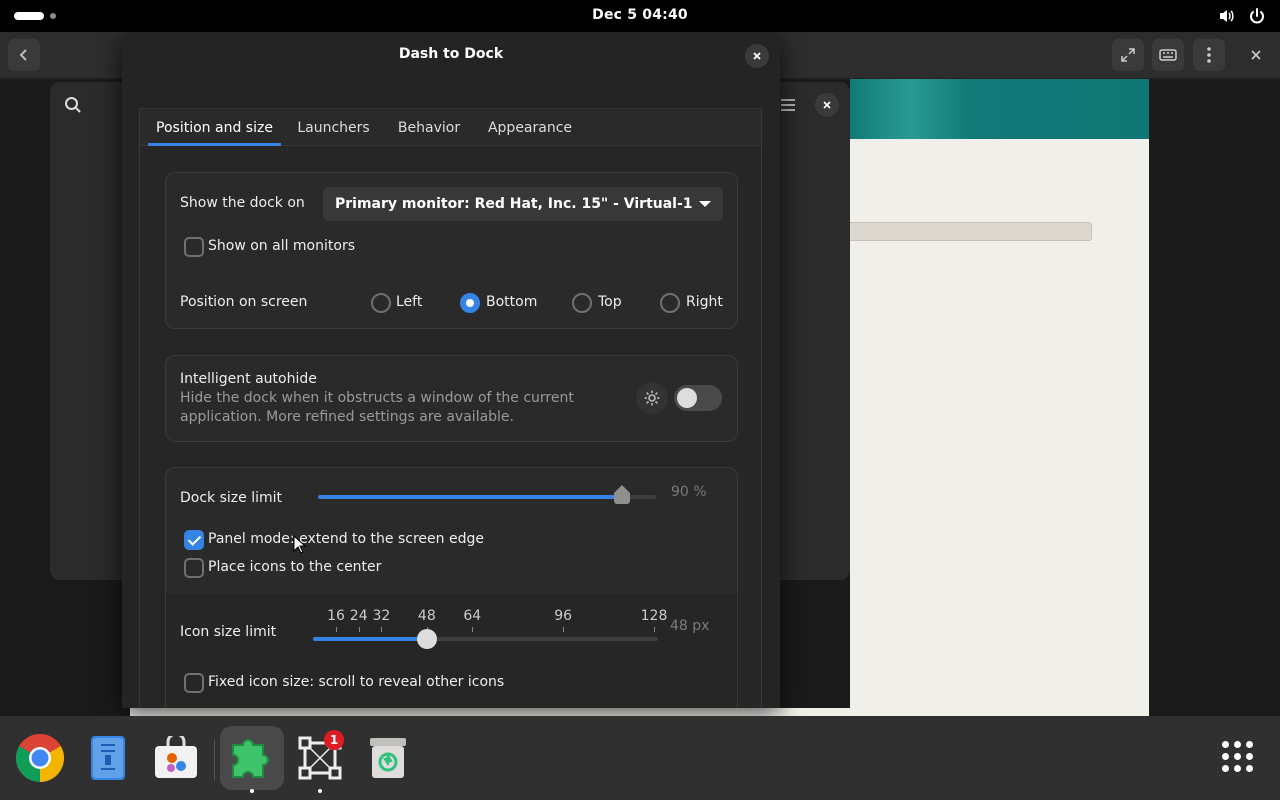 Image resolution: width=1280 pixels, height=800 pixels. Describe the element at coordinates (358, 616) in the screenshot. I see `icon-size-tick-label: 24` at that location.